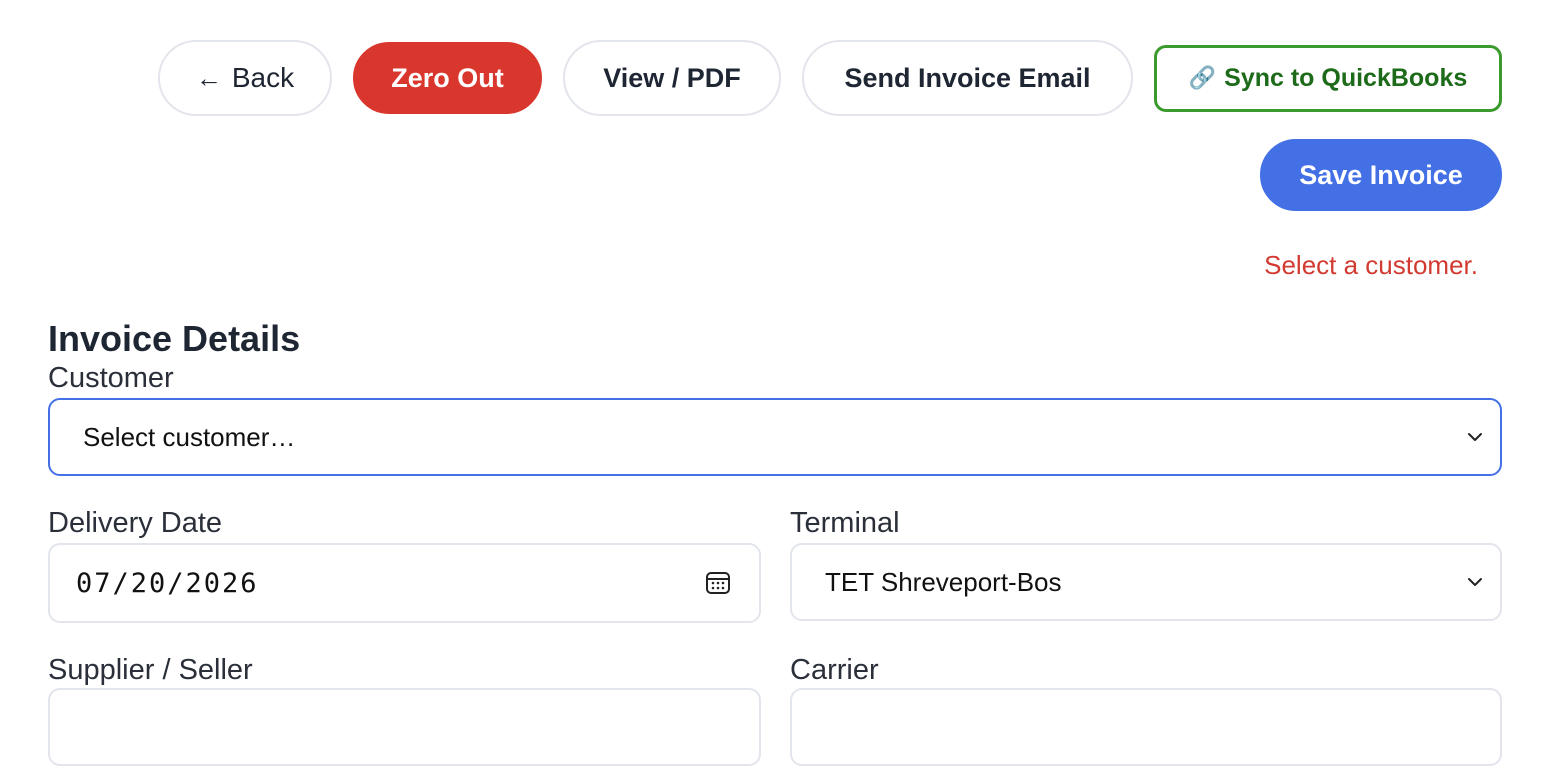 The height and width of the screenshot is (766, 1550). I want to click on send-invoice-email-button: Send Invoice Email, so click(967, 78).